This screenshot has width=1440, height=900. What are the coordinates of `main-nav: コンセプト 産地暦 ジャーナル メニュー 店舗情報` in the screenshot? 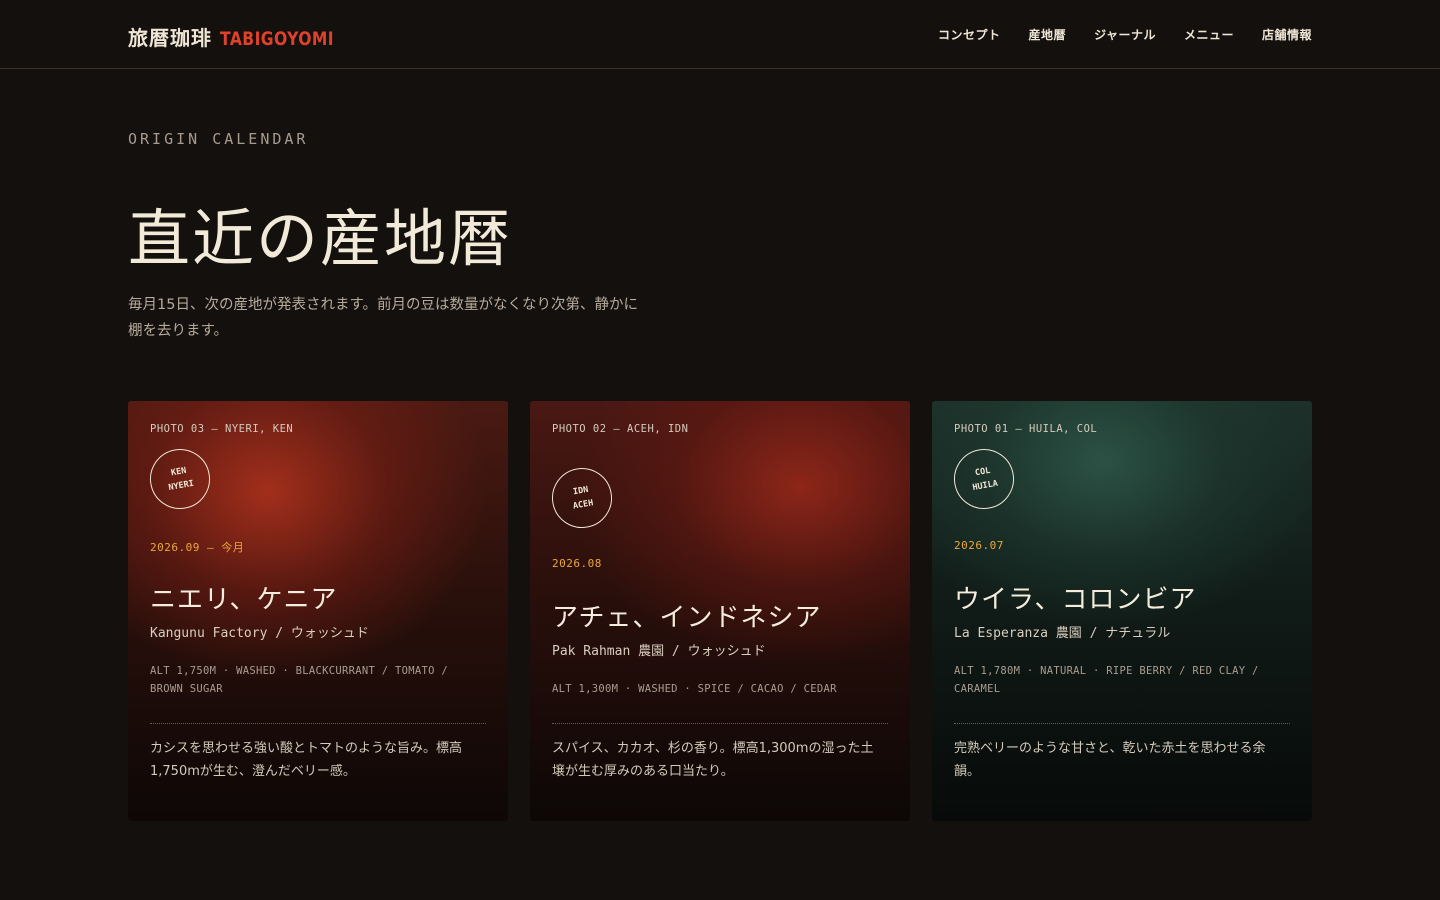 It's located at (1125, 34).